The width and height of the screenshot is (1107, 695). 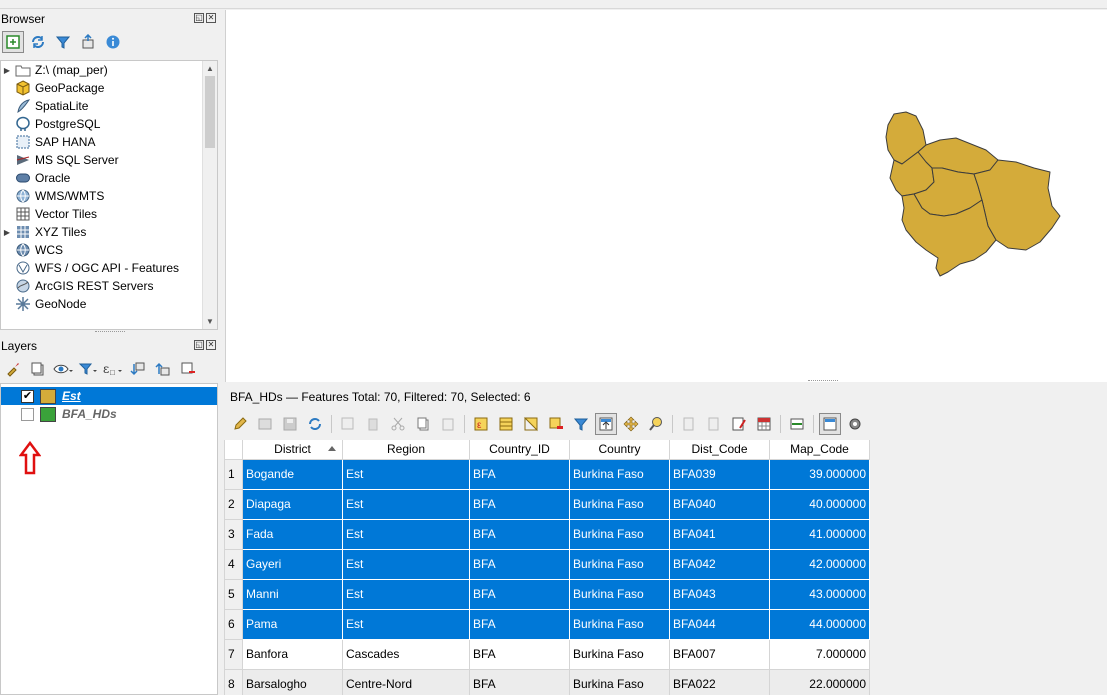 What do you see at coordinates (606, 424) in the screenshot?
I see `move-selection-top-button` at bounding box center [606, 424].